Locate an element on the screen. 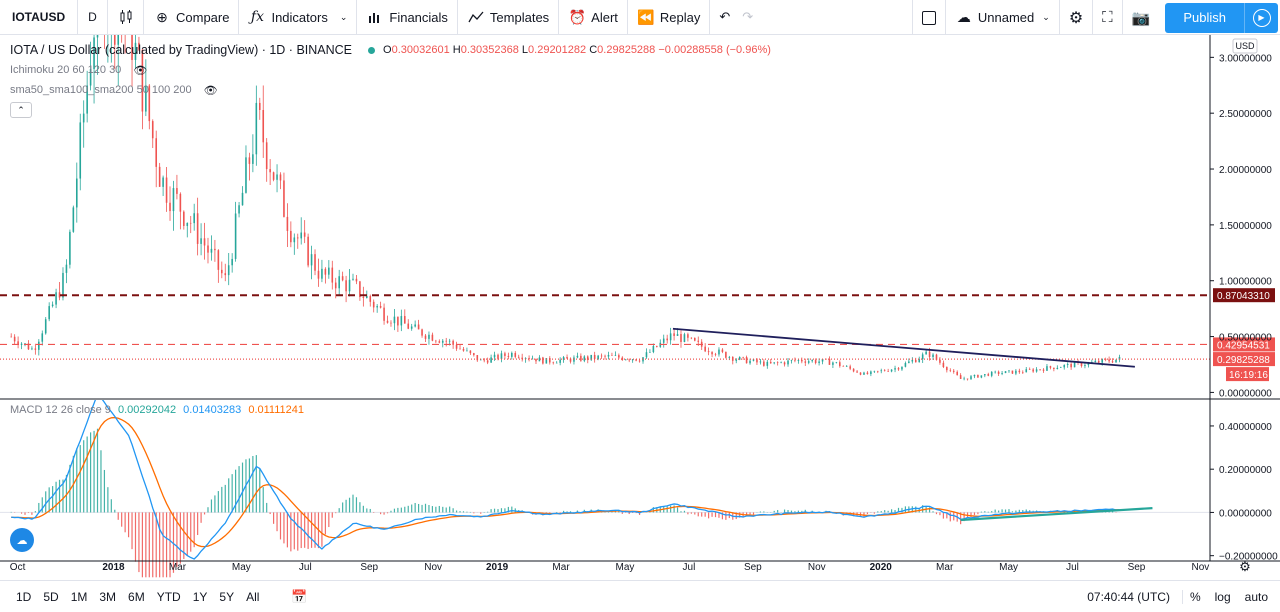 The width and height of the screenshot is (1280, 612). interval-button: D is located at coordinates (93, 17).